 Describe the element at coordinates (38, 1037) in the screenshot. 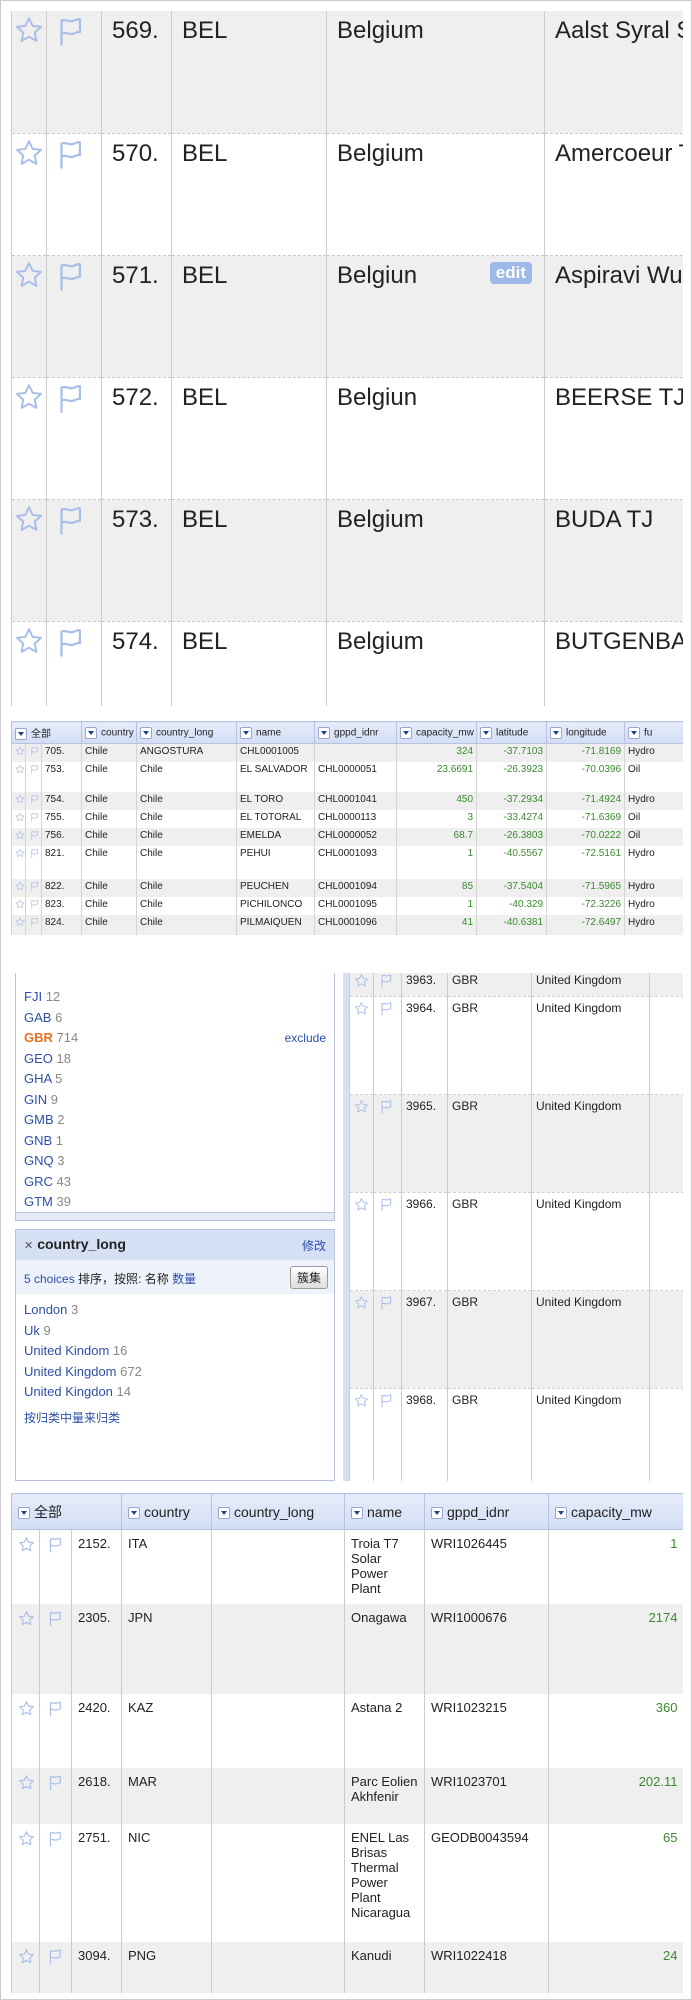

I see `facet-choice-name: GBR` at that location.